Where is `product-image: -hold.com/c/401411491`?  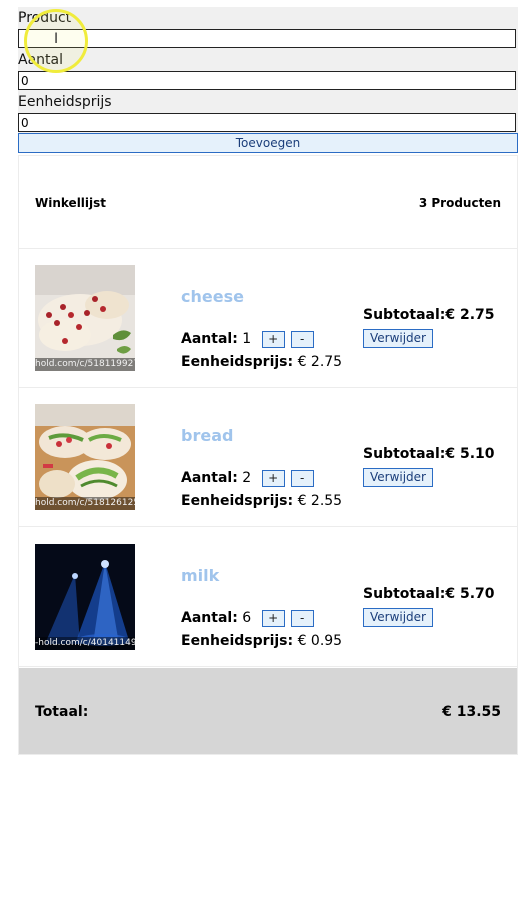 product-image: -hold.com/c/401411491 is located at coordinates (85, 597).